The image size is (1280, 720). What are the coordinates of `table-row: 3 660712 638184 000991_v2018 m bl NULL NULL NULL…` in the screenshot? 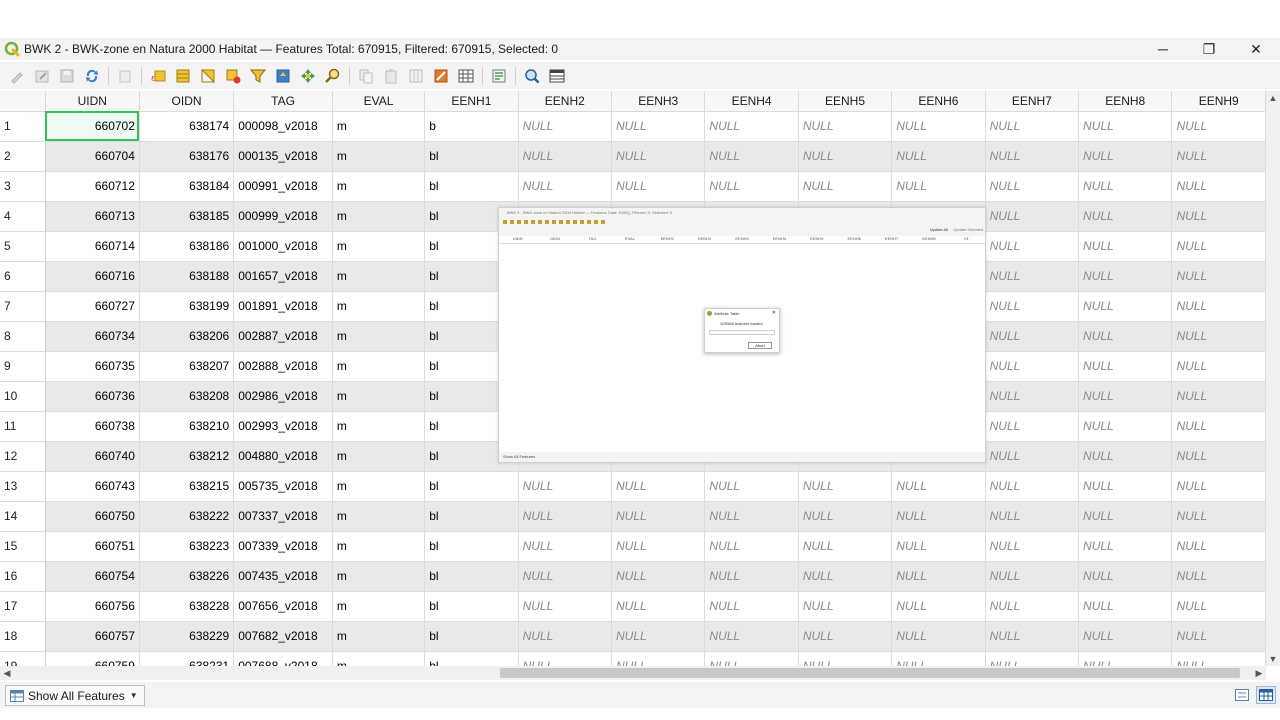 It's located at (633, 186).